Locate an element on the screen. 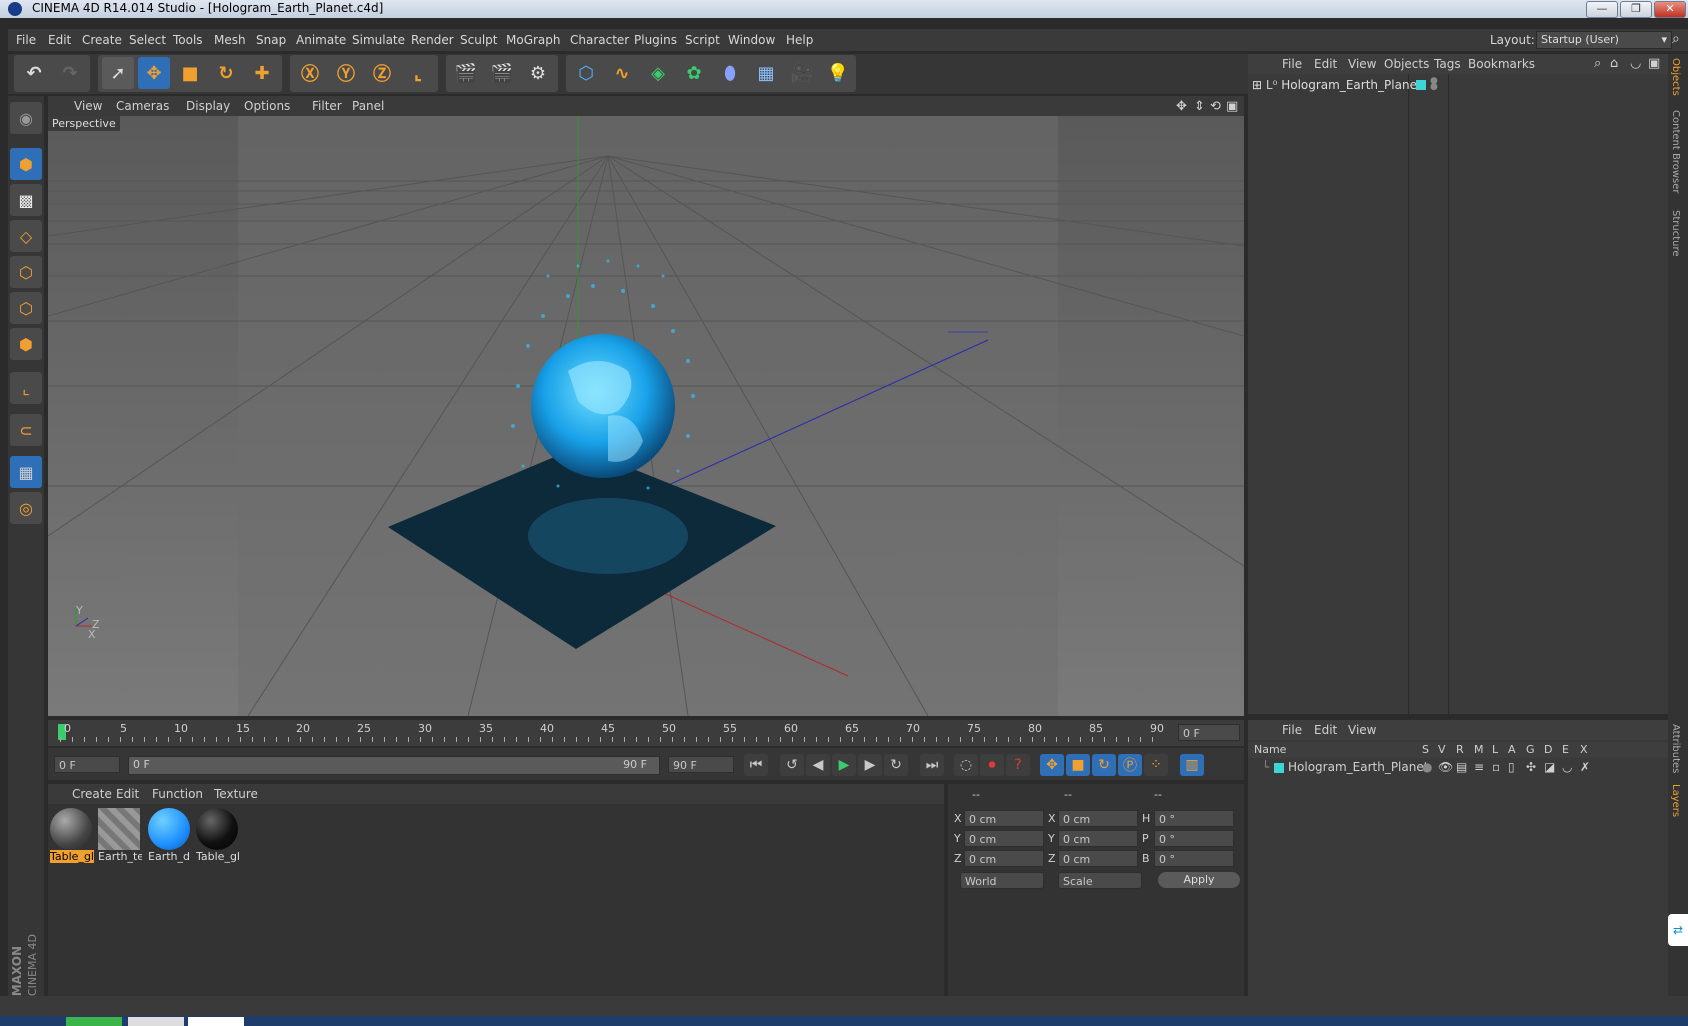 This screenshot has width=1688, height=1026. size-y-field: 0 cm is located at coordinates (1098, 838).